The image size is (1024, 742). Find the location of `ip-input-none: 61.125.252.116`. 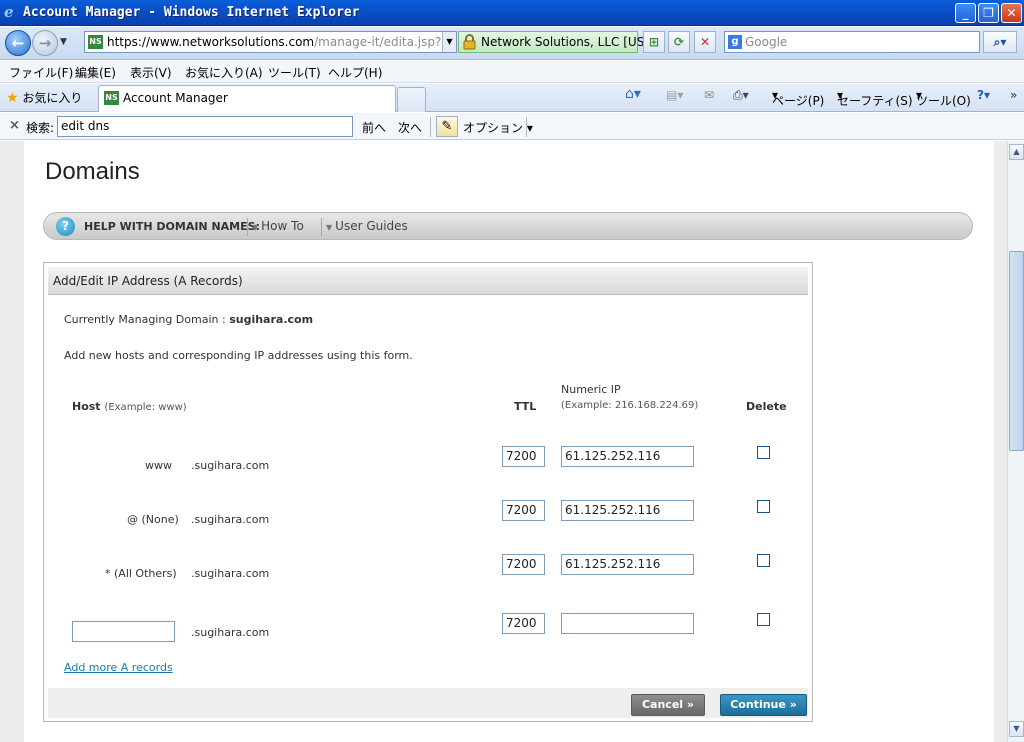

ip-input-none: 61.125.252.116 is located at coordinates (627, 510).